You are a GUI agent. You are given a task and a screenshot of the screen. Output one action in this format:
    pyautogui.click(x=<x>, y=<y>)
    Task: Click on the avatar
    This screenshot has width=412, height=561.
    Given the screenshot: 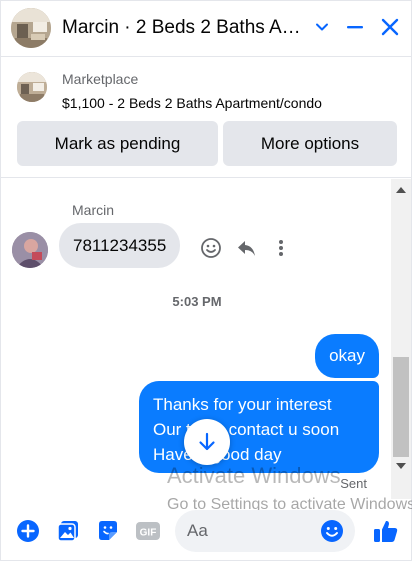 What is the action you would take?
    pyautogui.click(x=30, y=250)
    